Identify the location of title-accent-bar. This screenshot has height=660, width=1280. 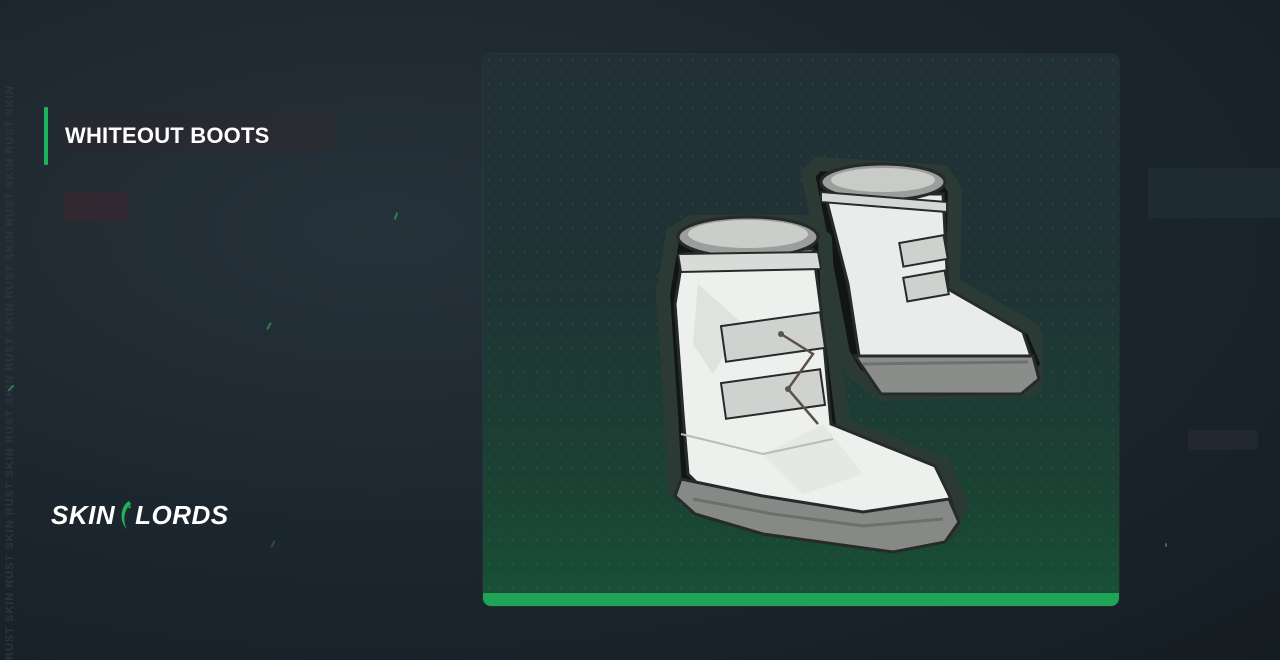
(46, 136).